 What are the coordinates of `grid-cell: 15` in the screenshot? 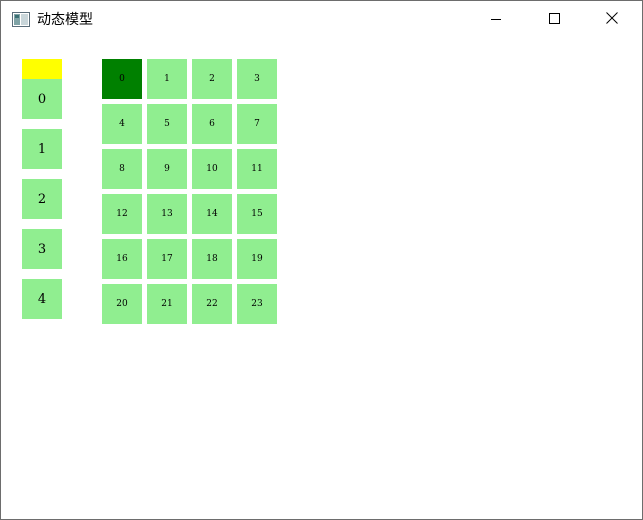 It's located at (257, 214).